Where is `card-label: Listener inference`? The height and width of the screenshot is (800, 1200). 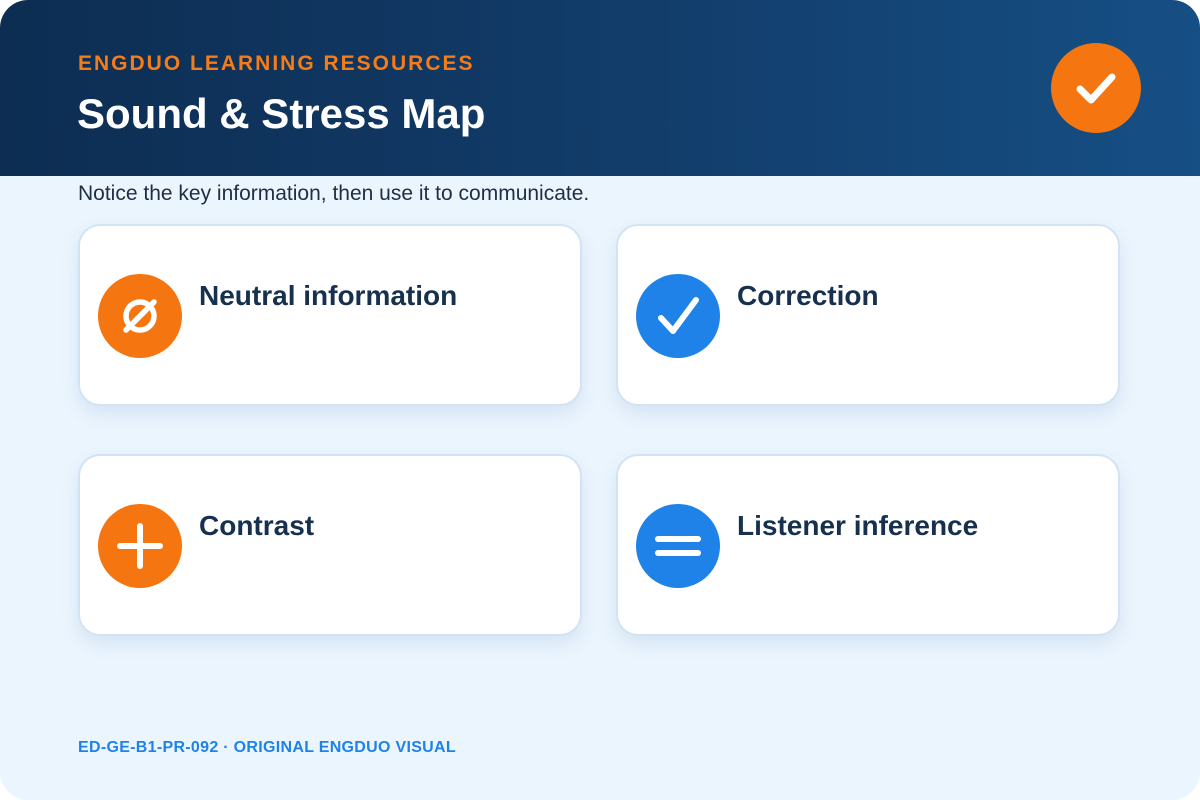 card-label: Listener inference is located at coordinates (858, 525).